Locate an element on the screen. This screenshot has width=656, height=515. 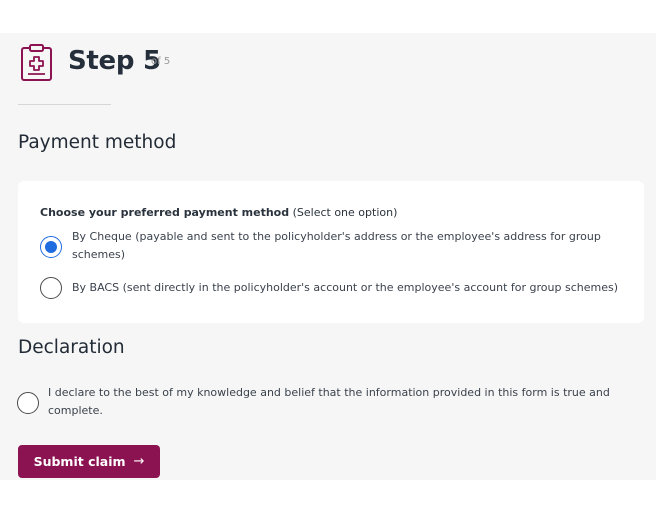
submit-claim-button: Submit claim → is located at coordinates (89, 461).